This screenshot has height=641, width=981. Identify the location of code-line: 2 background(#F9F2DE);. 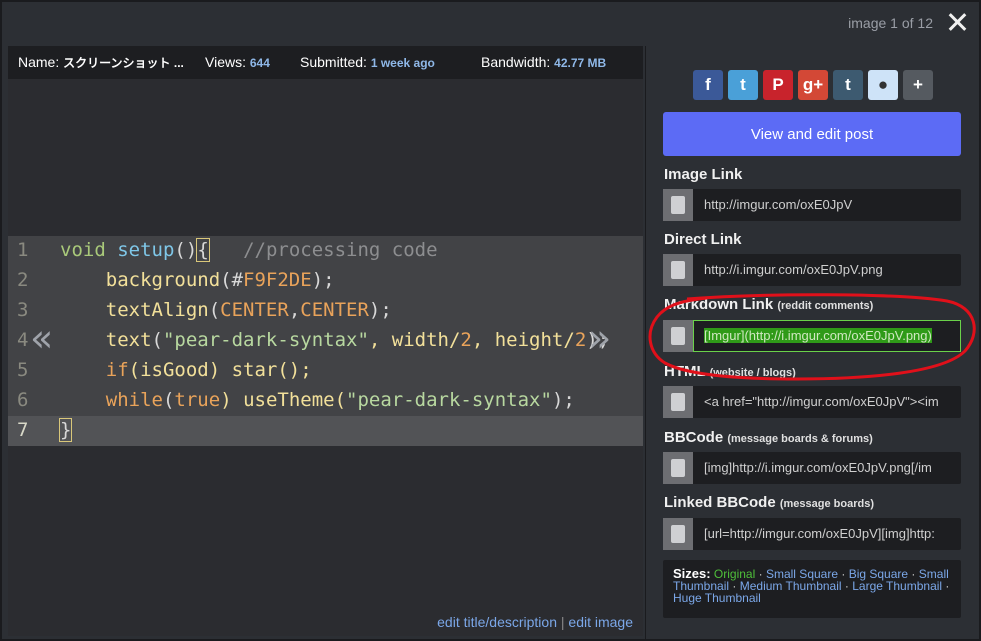
(176, 280).